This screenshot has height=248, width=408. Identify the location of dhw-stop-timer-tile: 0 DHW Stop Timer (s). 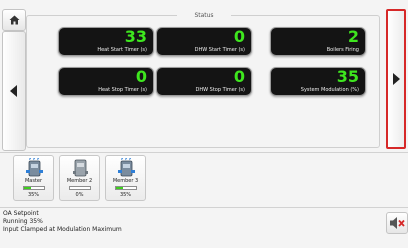
(204, 81).